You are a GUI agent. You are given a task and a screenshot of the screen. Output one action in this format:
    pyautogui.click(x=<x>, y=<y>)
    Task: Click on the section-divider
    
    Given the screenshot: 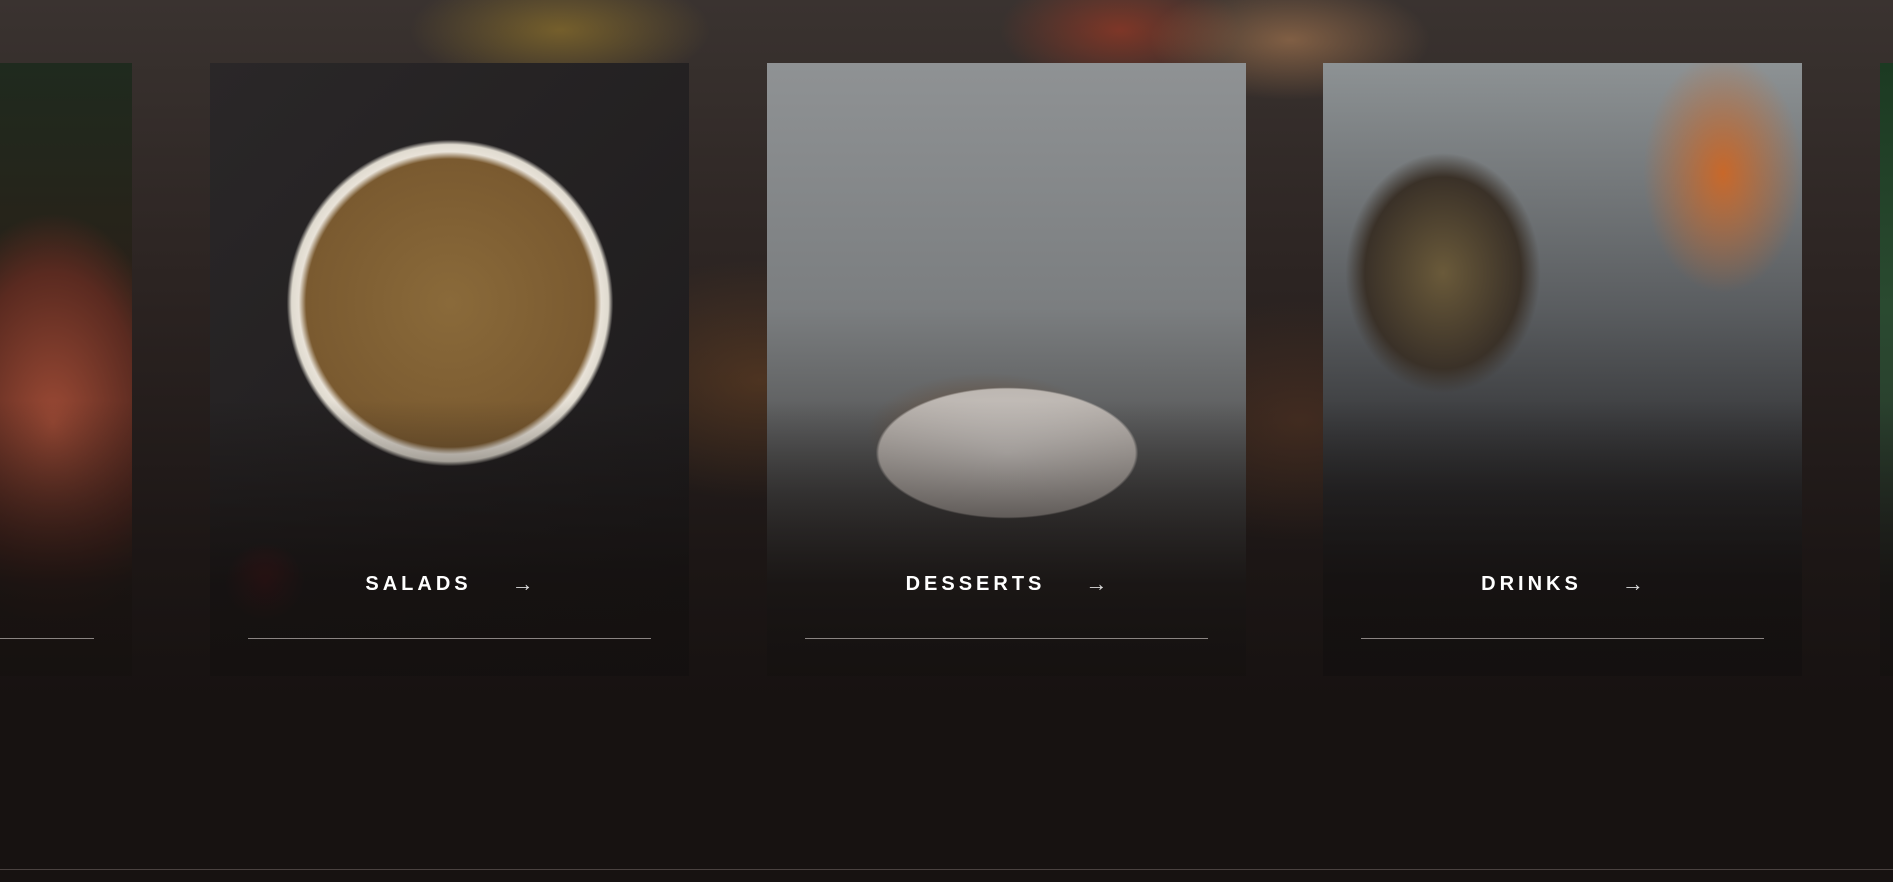 What is the action you would take?
    pyautogui.click(x=946, y=869)
    